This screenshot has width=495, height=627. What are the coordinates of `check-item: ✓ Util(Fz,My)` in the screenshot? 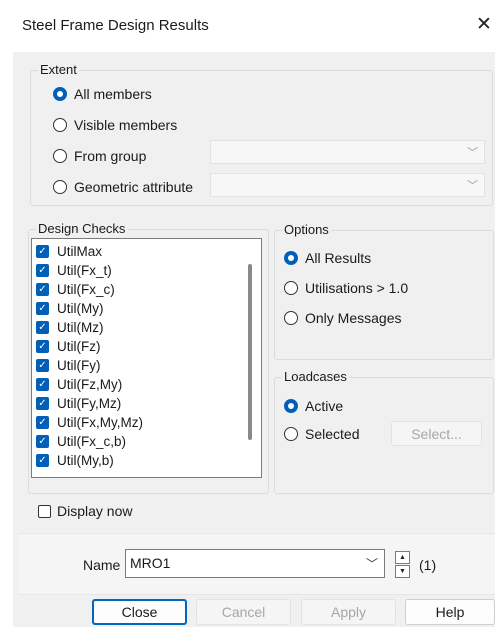 It's located at (79, 384).